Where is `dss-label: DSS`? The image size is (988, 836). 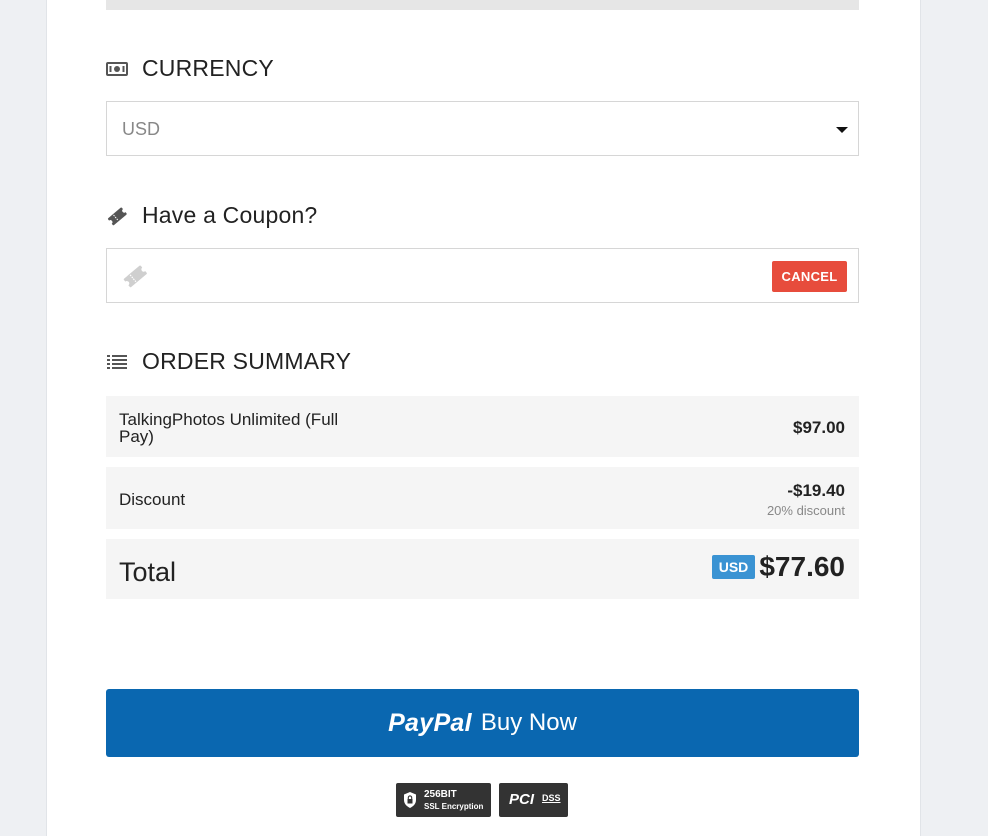 dss-label: DSS is located at coordinates (551, 798).